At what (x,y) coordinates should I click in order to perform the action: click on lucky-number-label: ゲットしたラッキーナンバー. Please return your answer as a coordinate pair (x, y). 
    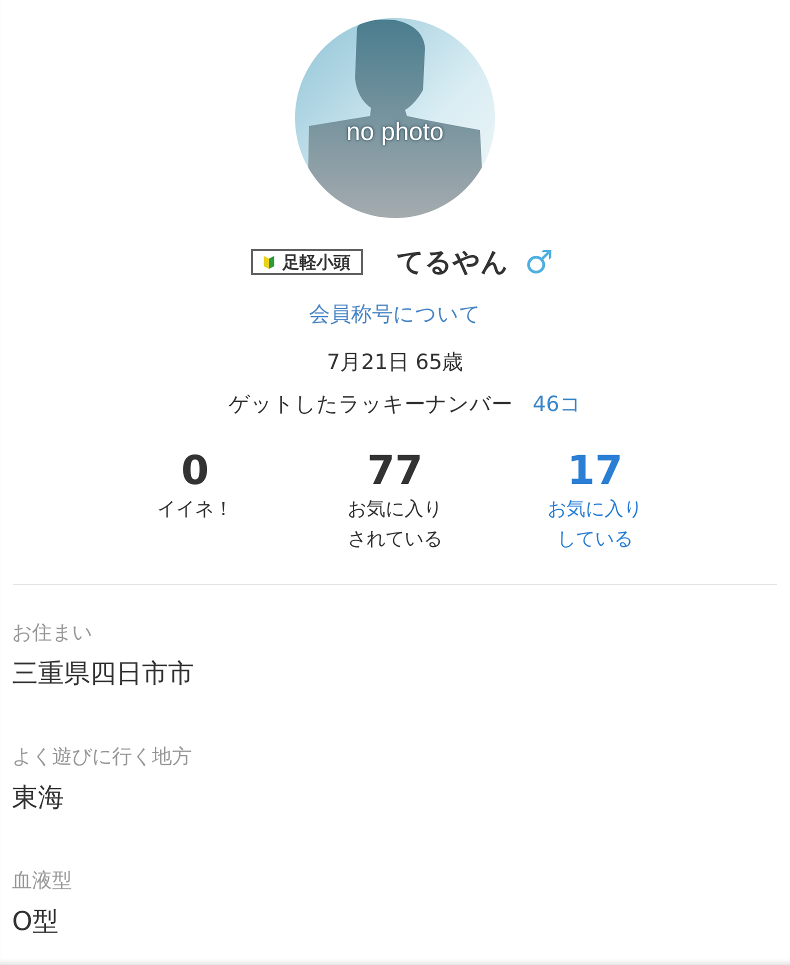
    Looking at the image, I should click on (370, 404).